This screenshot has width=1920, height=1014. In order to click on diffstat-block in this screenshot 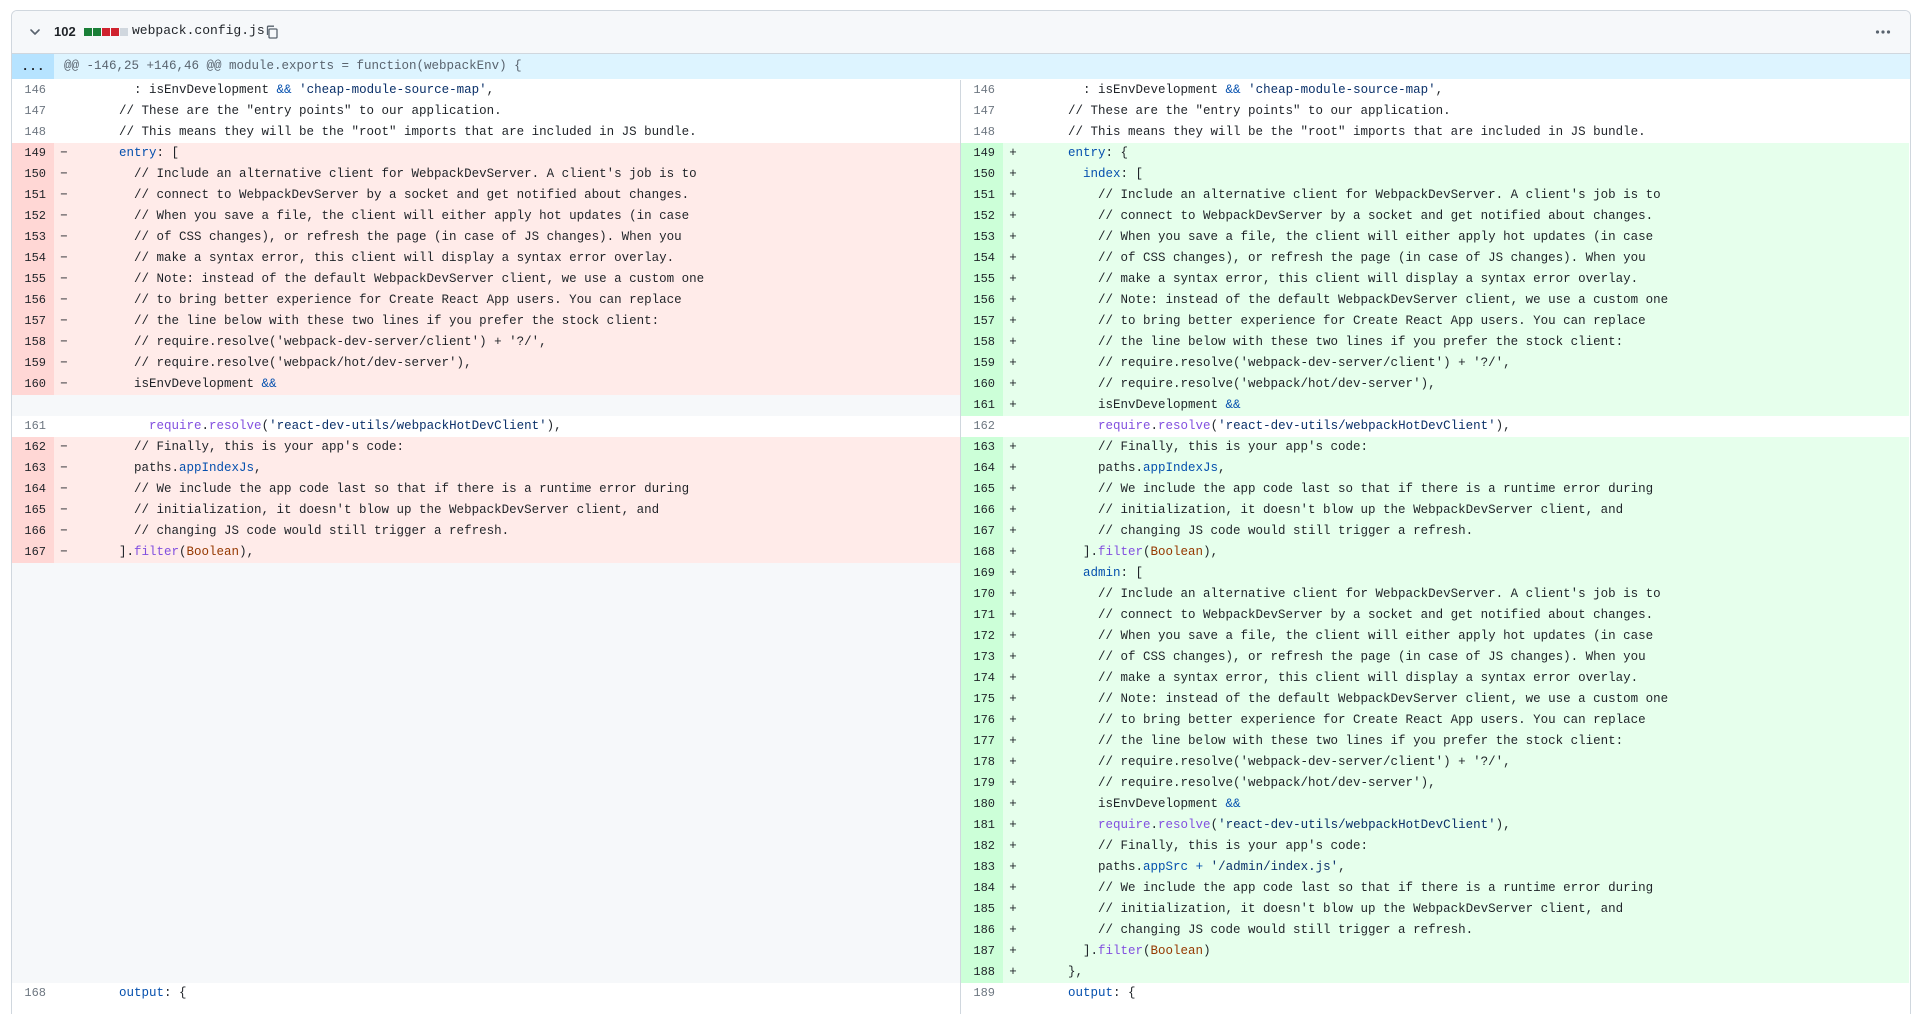, I will do `click(97, 32)`.